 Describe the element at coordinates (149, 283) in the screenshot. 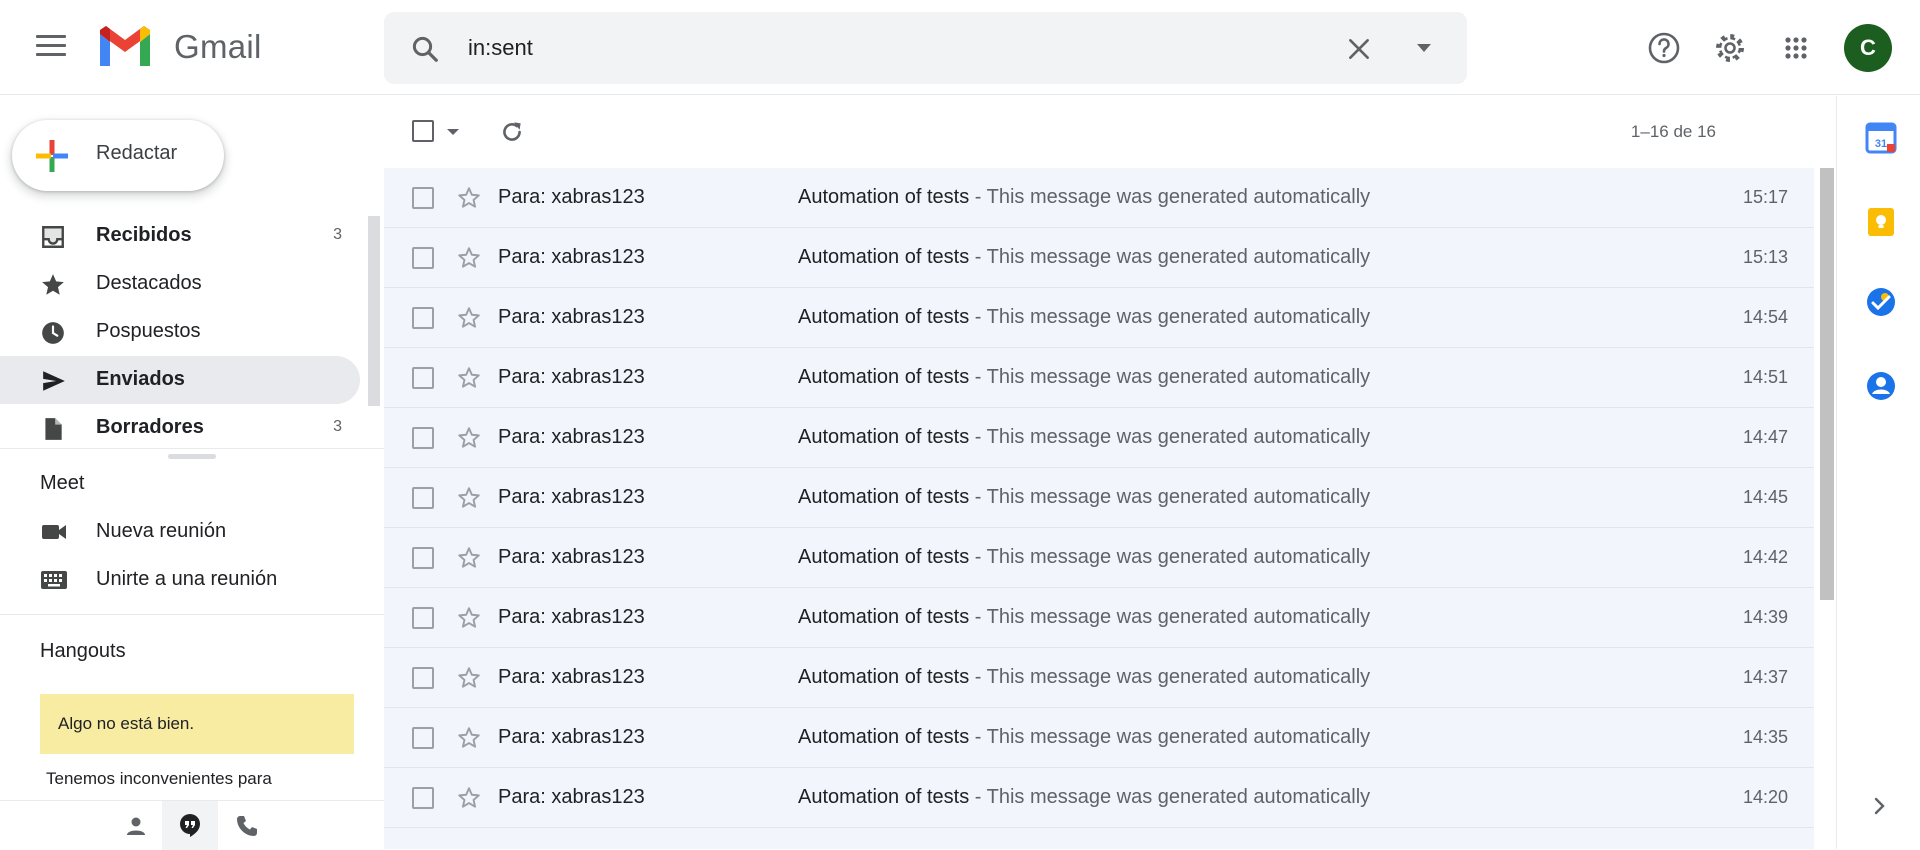

I see `nav-label: Destacados` at that location.